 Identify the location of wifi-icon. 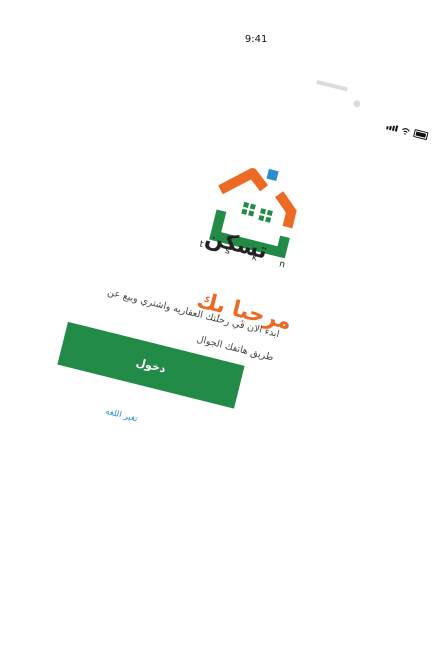
(406, 131).